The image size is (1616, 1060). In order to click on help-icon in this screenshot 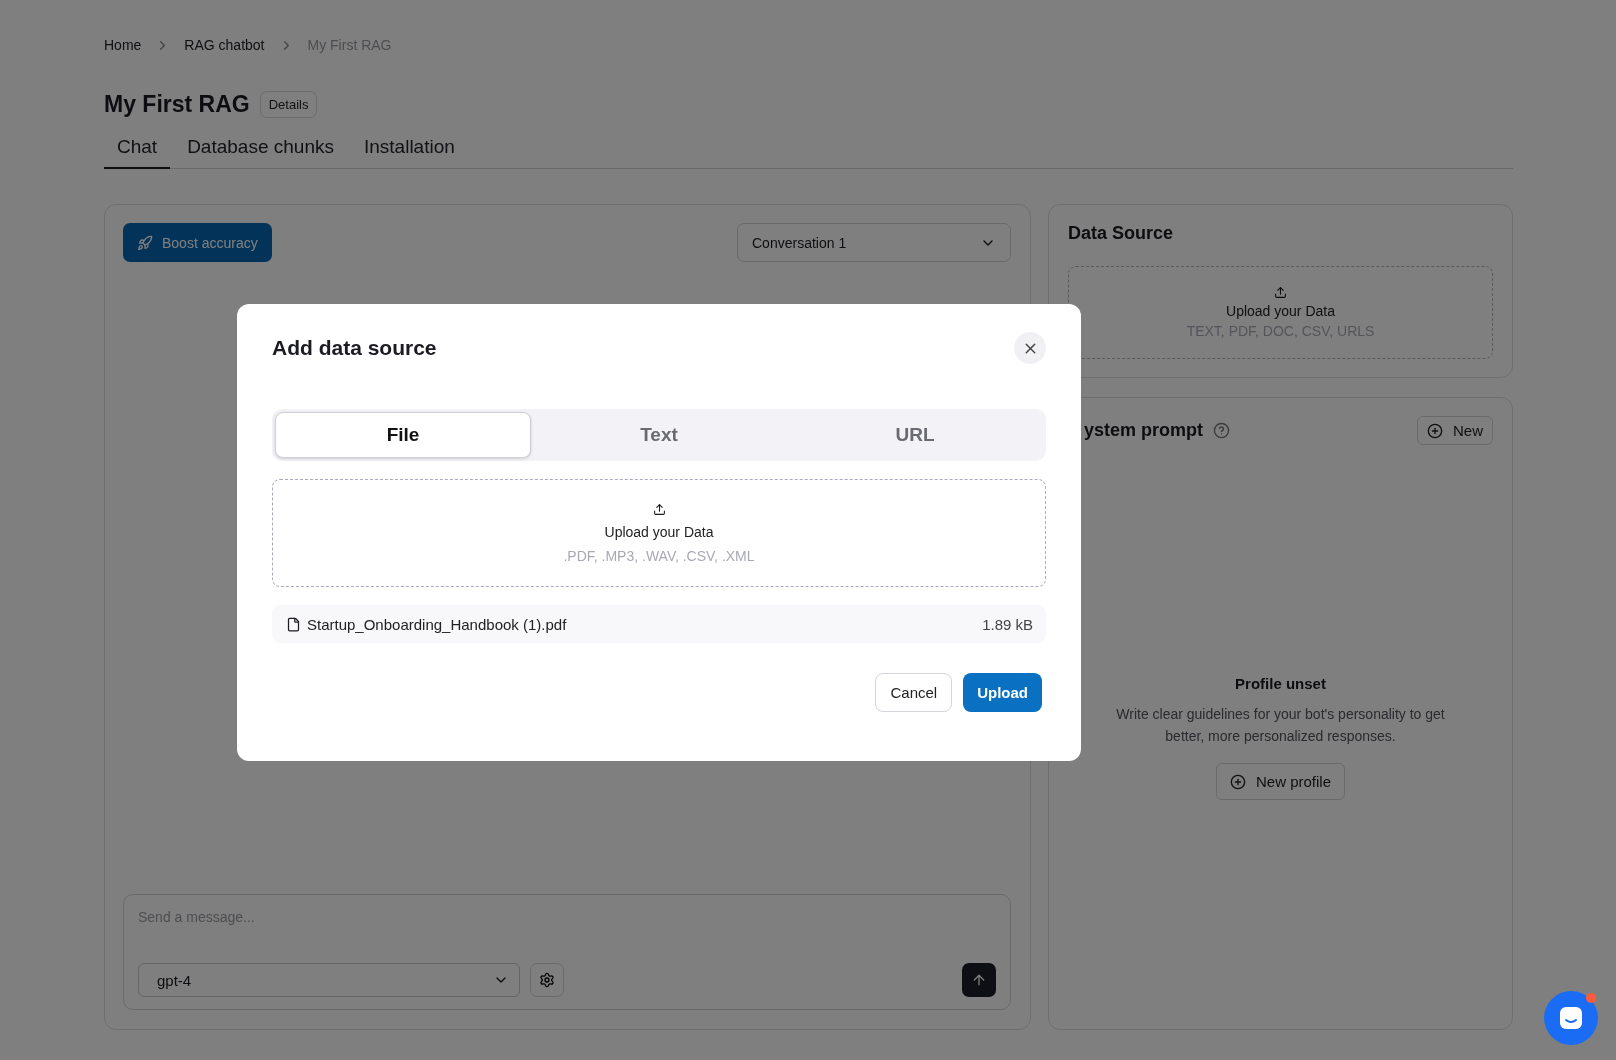, I will do `click(1222, 430)`.